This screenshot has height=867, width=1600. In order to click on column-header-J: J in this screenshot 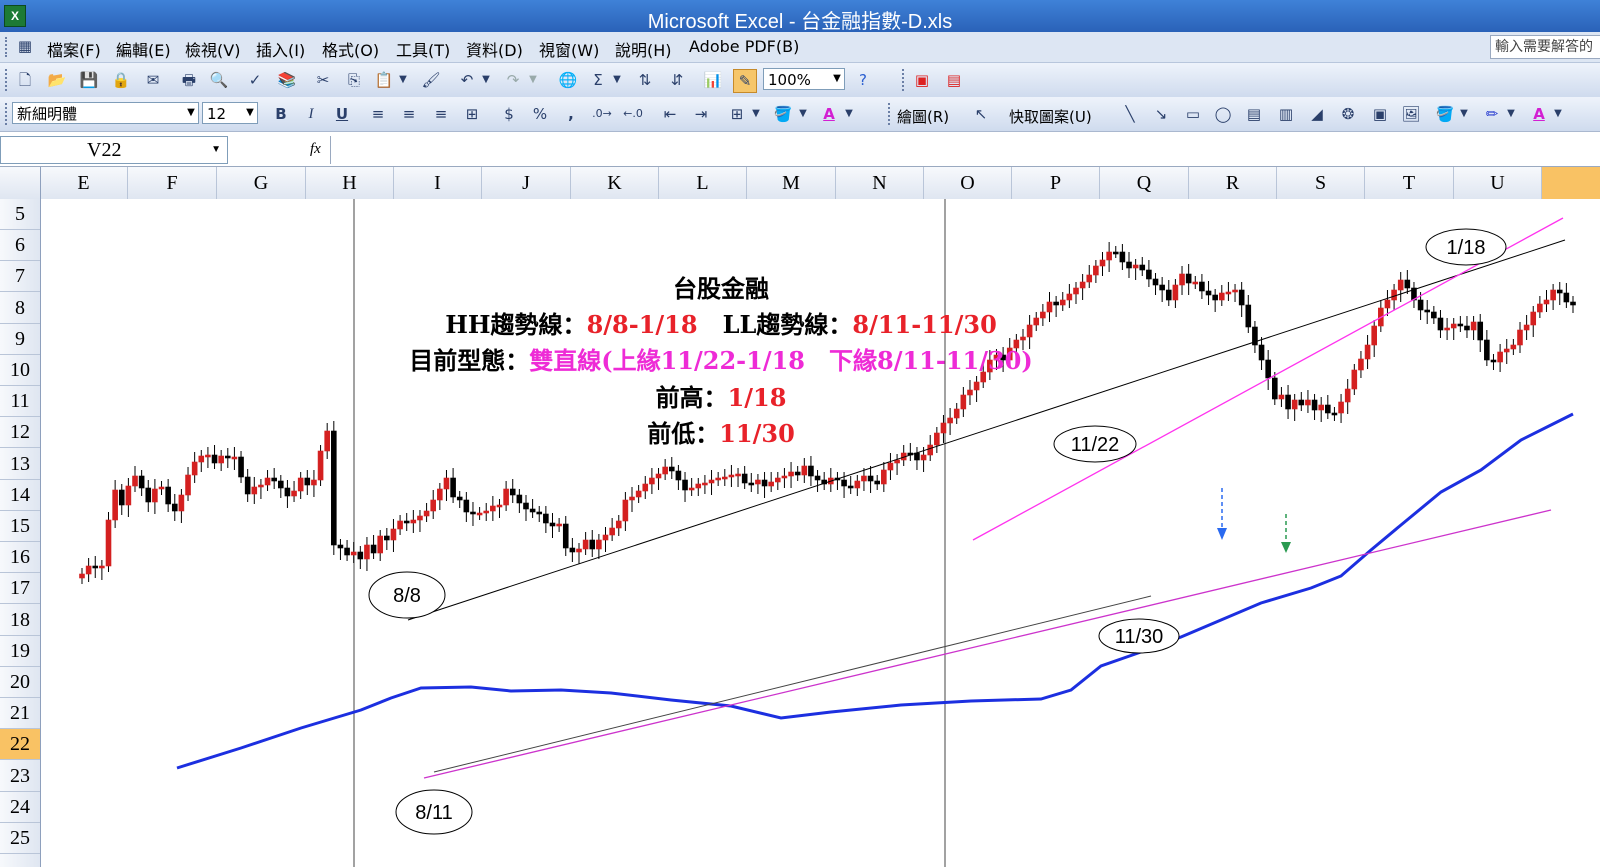, I will do `click(526, 183)`.